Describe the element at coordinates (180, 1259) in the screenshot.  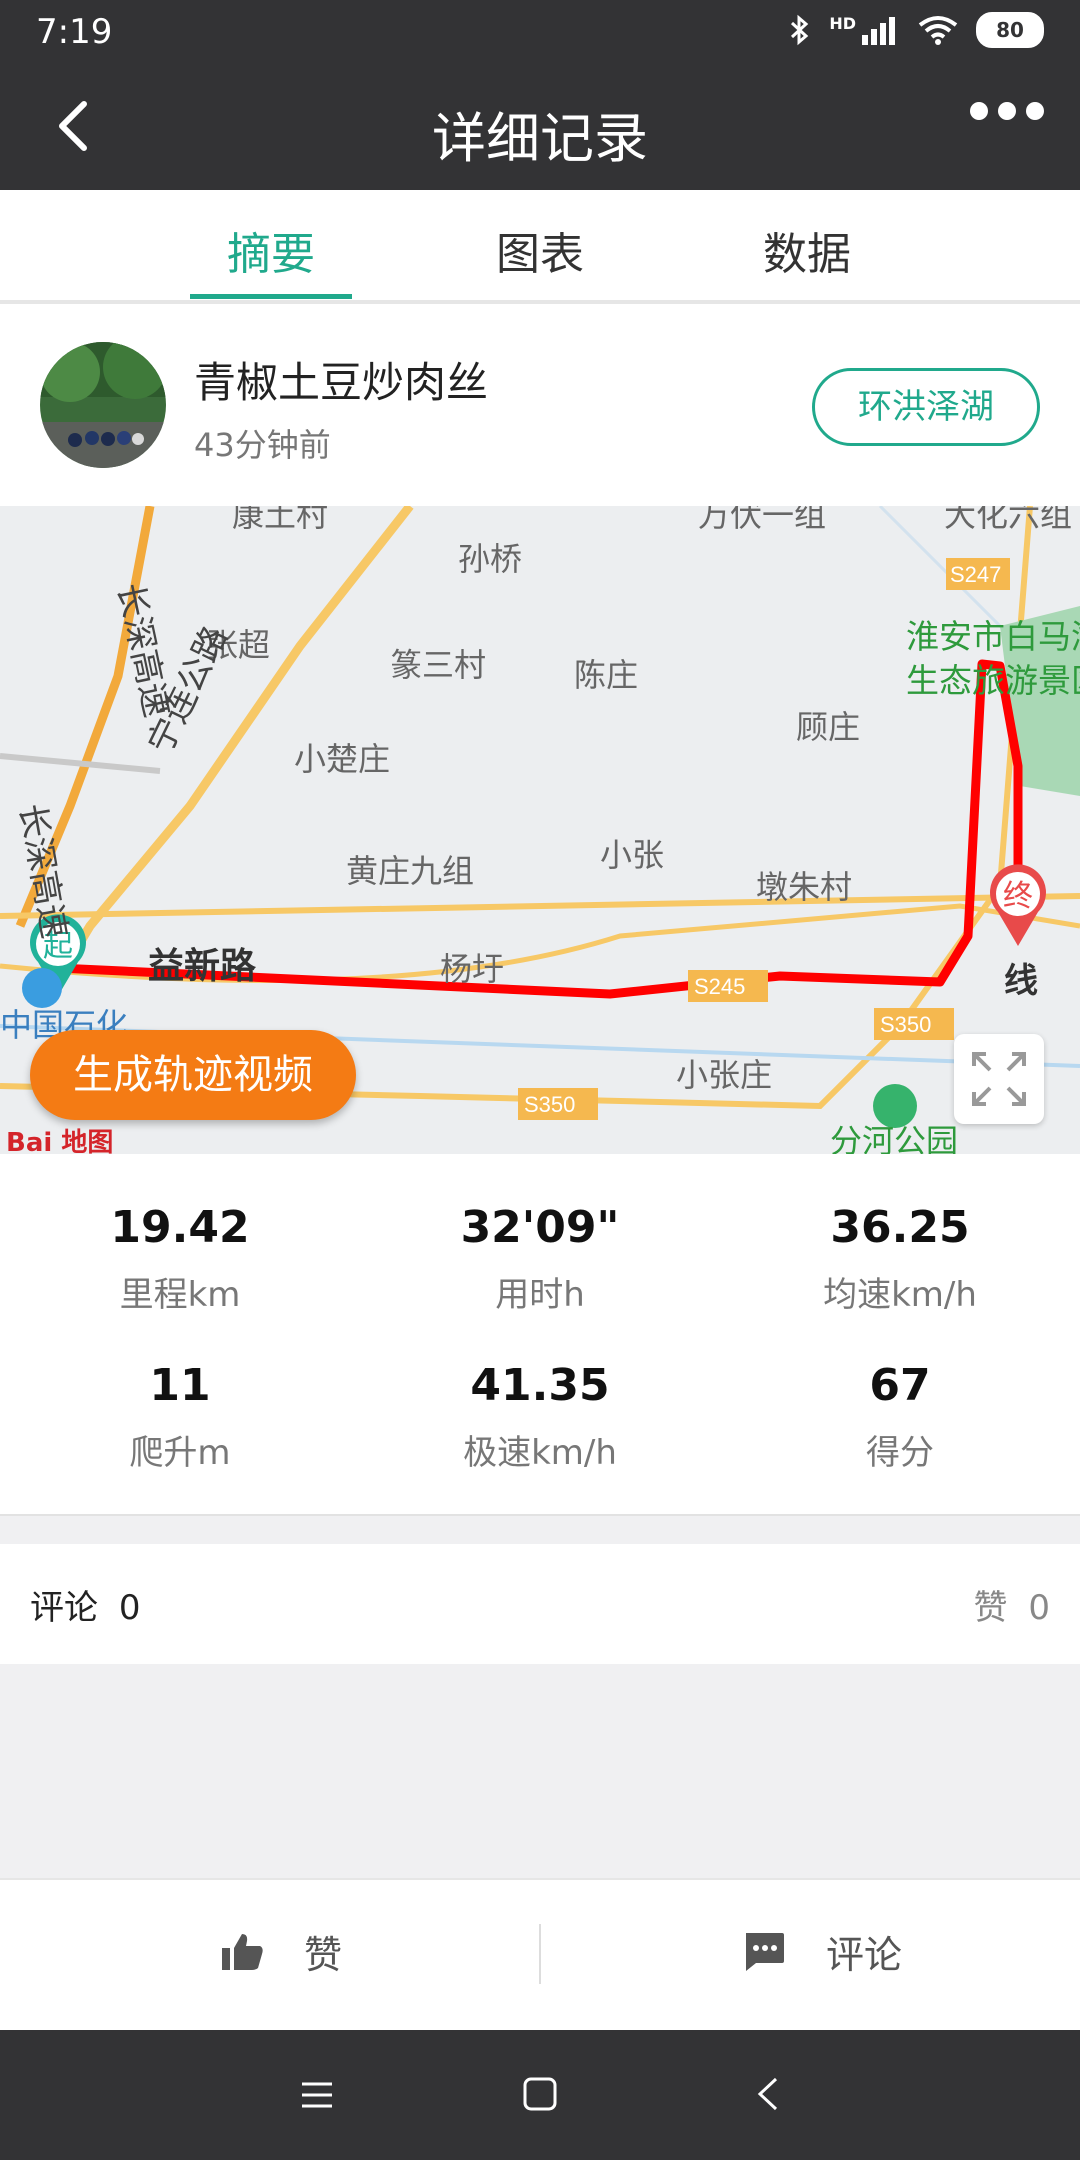
I see `stat-distance: 19.42 里程km` at that location.